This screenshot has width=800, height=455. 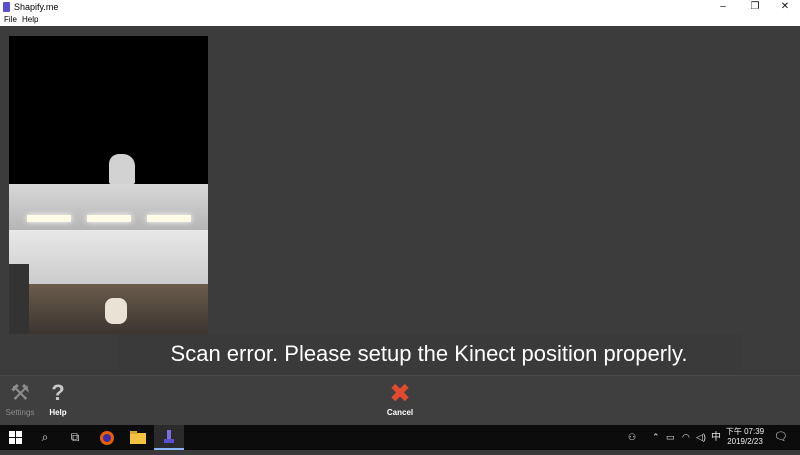 What do you see at coordinates (45, 437) in the screenshot?
I see `search-icon: ⌕` at bounding box center [45, 437].